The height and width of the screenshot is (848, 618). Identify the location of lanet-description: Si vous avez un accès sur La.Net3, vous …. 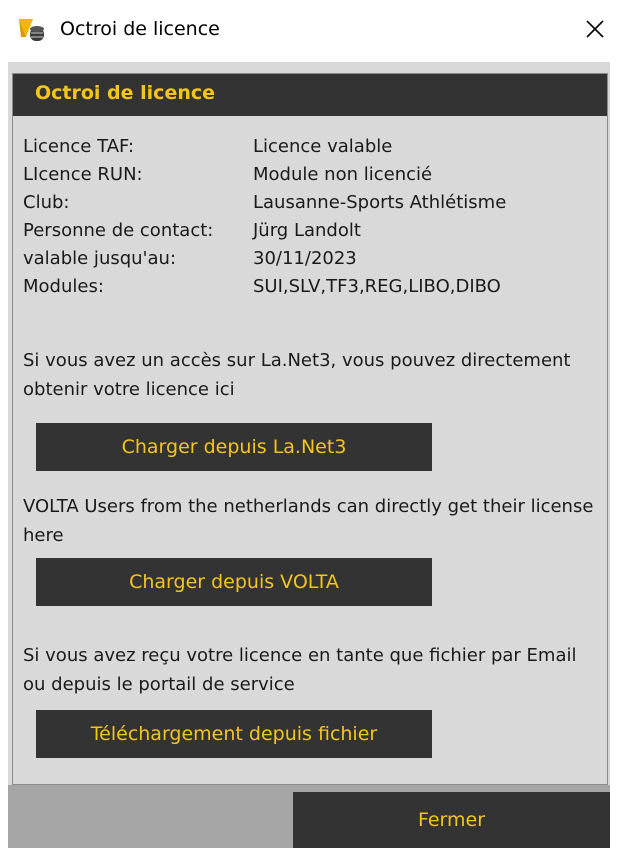
(297, 375).